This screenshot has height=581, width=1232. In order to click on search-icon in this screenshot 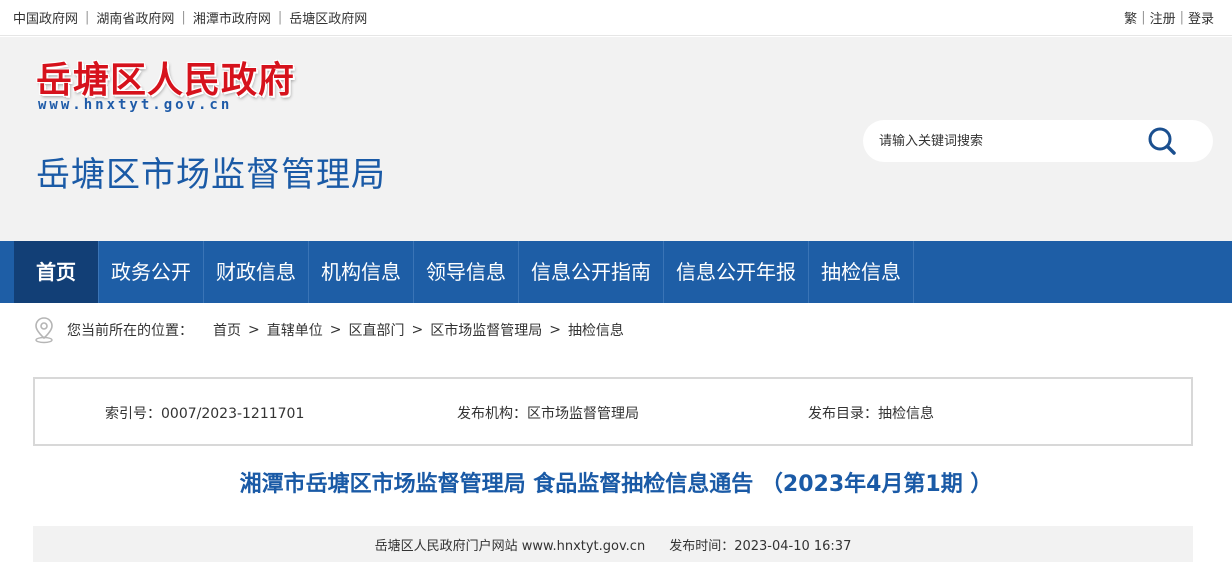, I will do `click(1162, 141)`.